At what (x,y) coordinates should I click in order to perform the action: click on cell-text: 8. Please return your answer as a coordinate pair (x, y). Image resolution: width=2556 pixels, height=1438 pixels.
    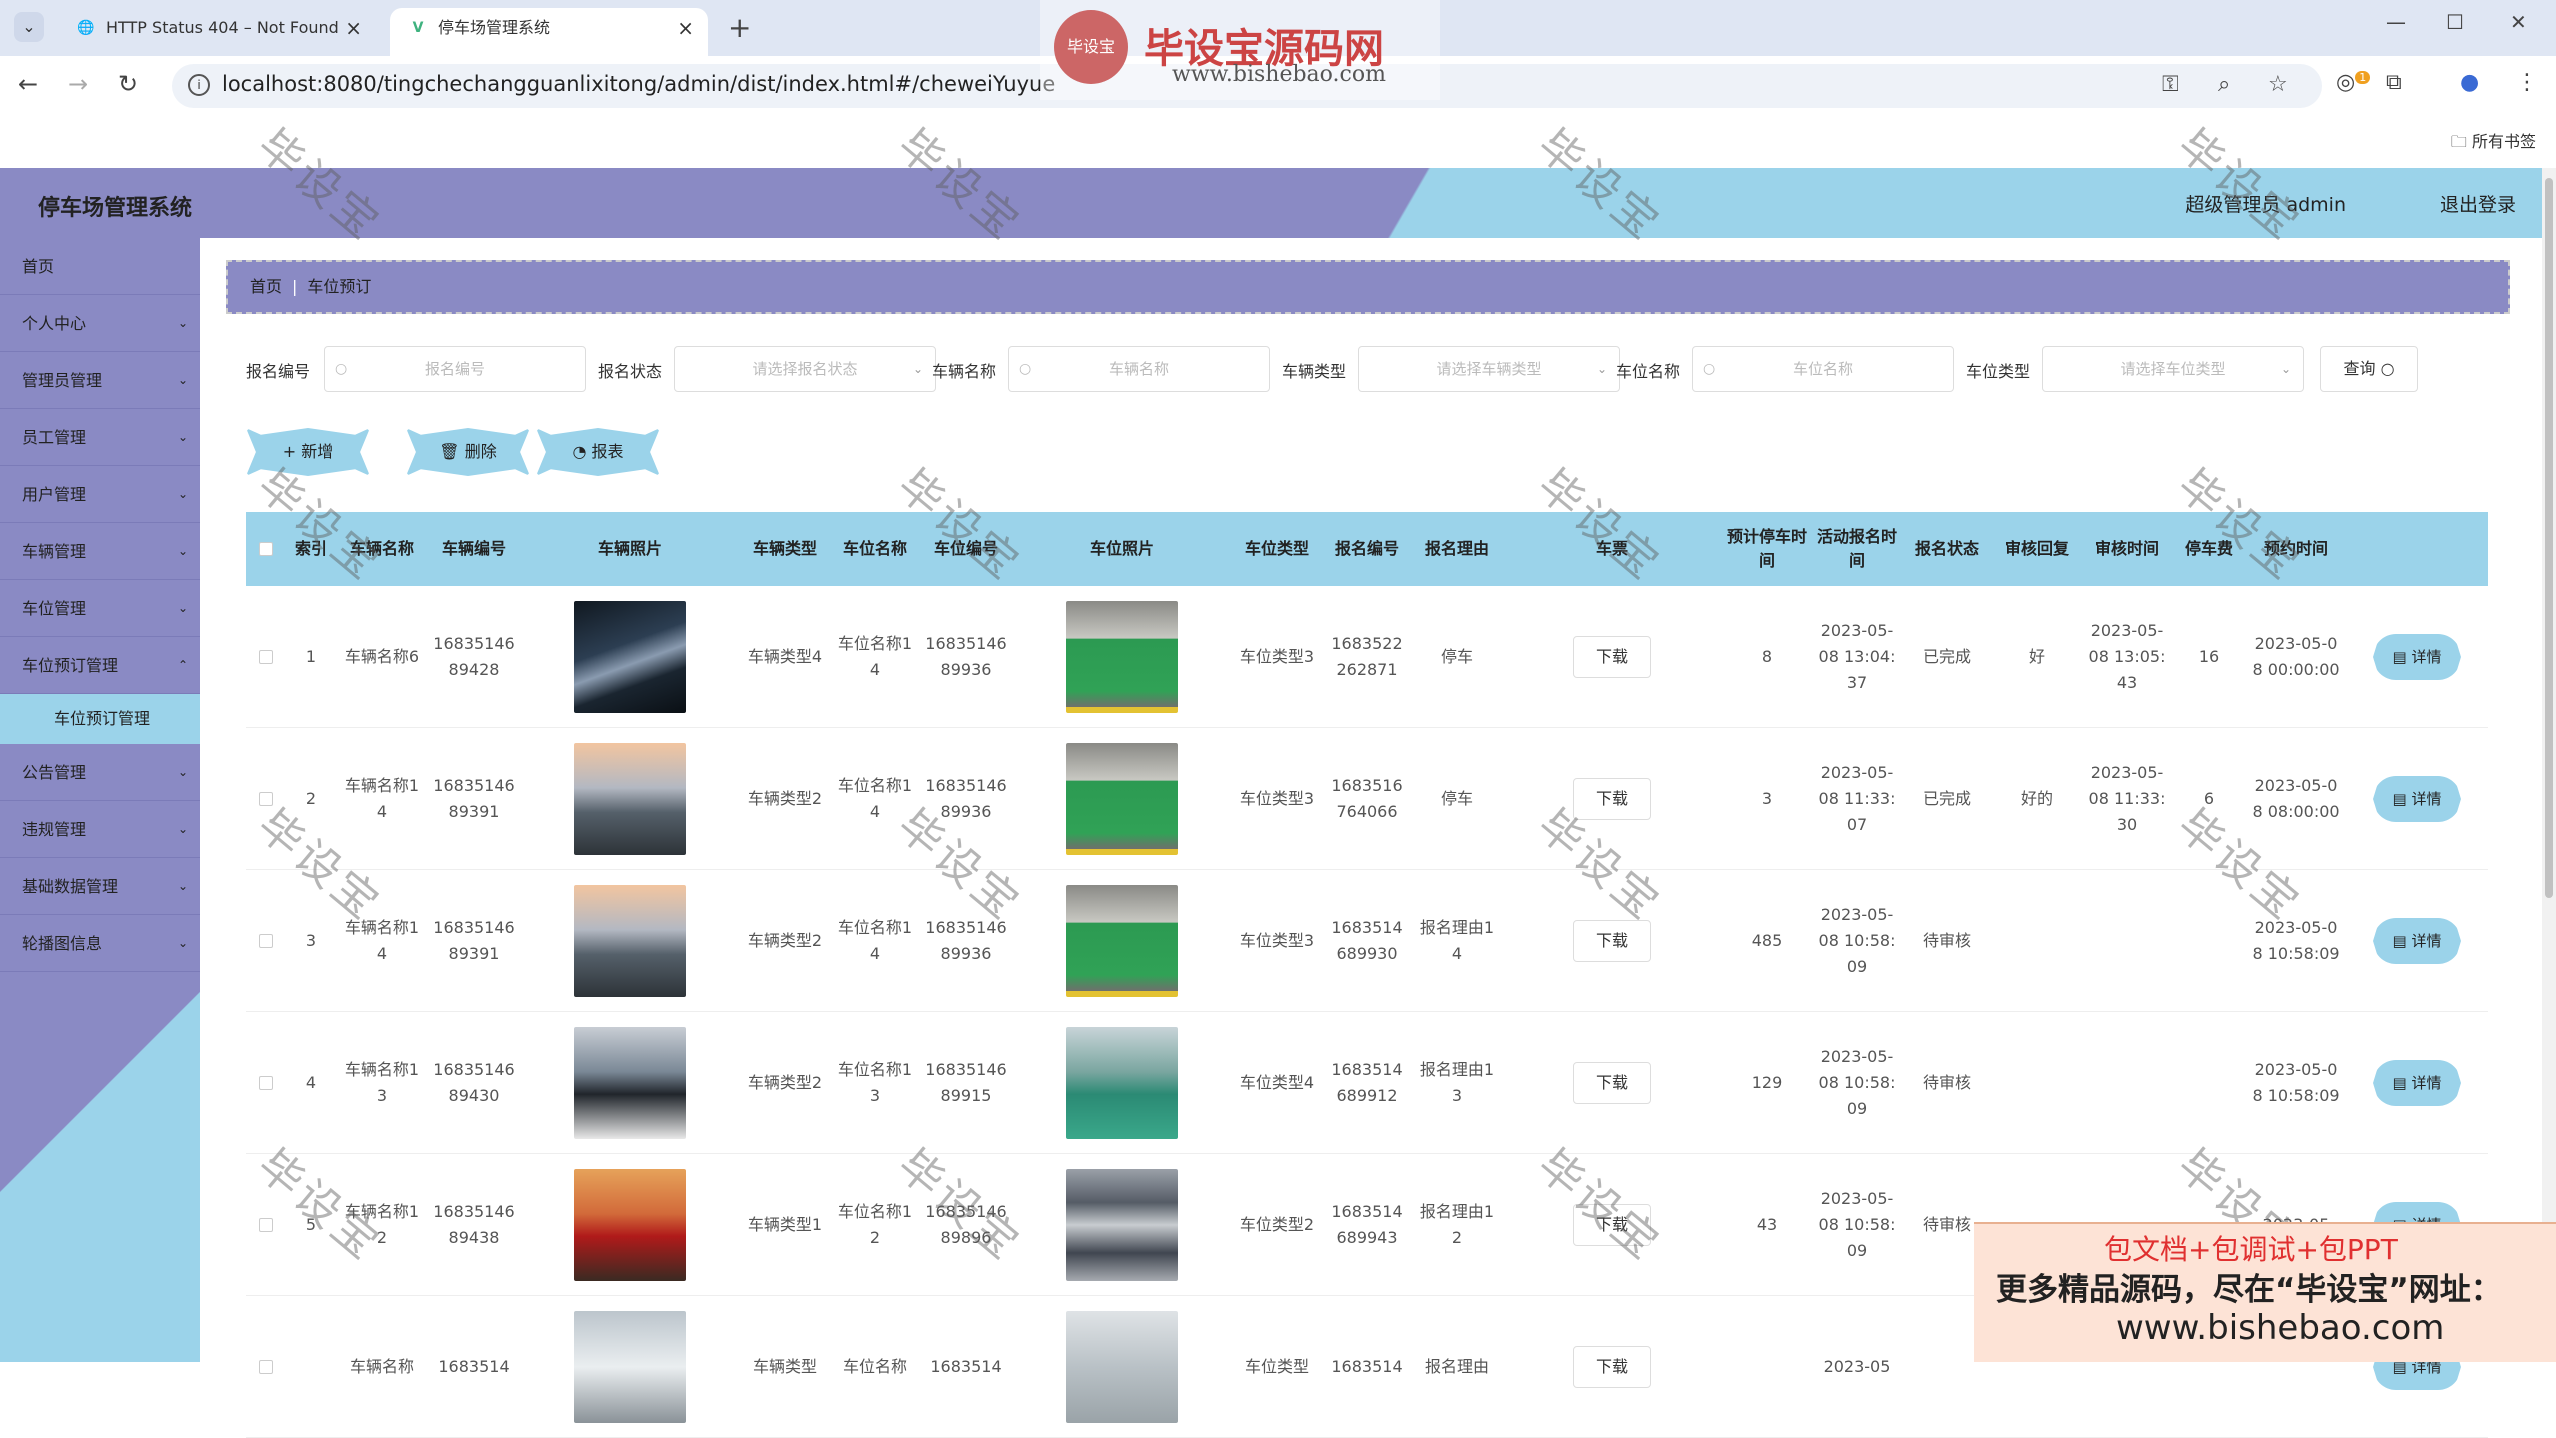
    Looking at the image, I should click on (1767, 656).